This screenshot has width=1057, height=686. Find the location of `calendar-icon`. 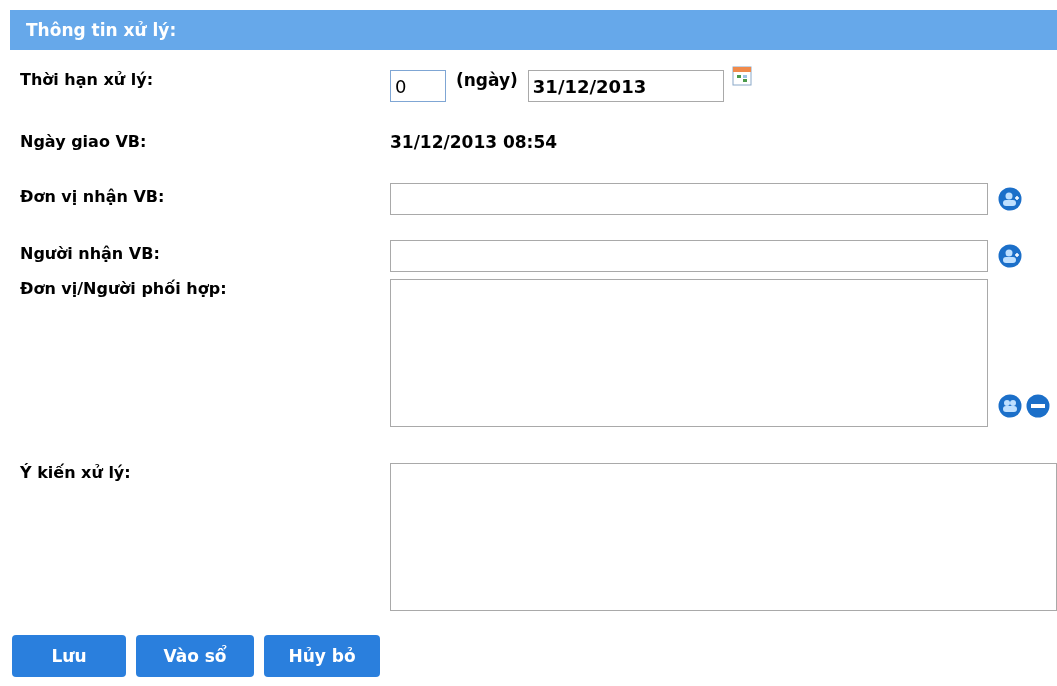

calendar-icon is located at coordinates (741, 76).